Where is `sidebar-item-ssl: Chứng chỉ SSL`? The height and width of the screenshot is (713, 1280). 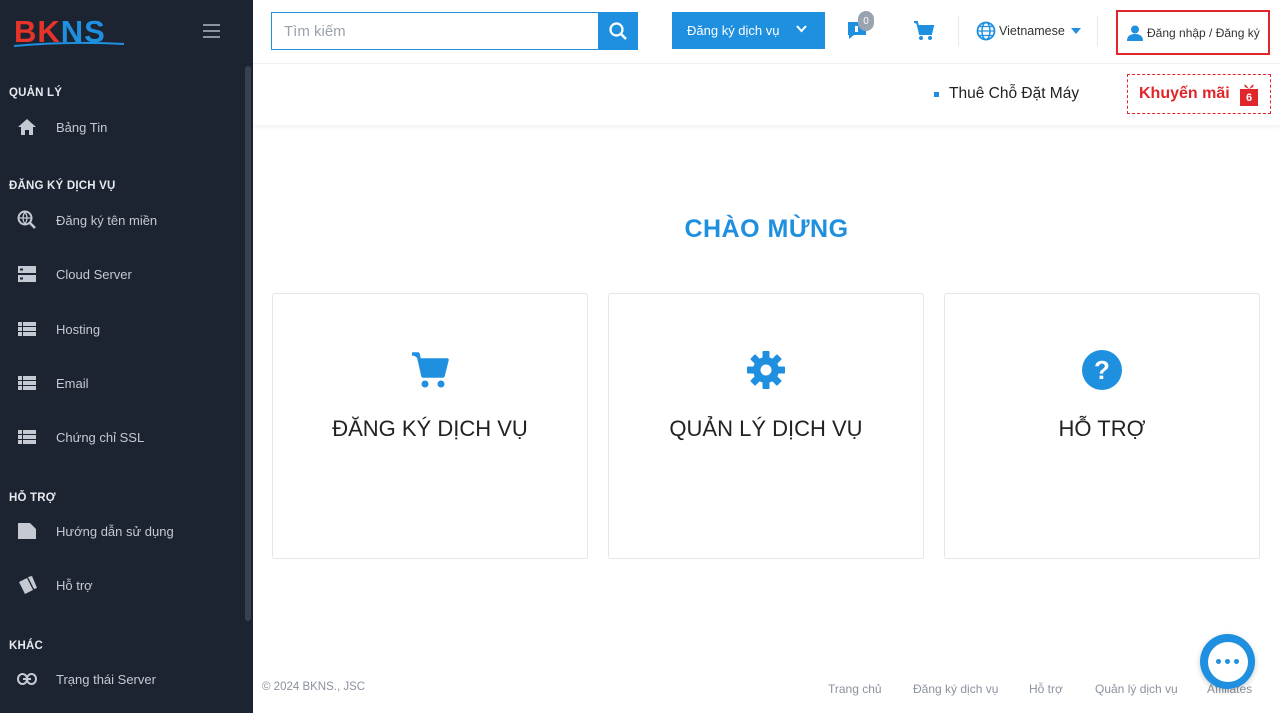 sidebar-item-ssl: Chứng chỉ SSL is located at coordinates (120, 437).